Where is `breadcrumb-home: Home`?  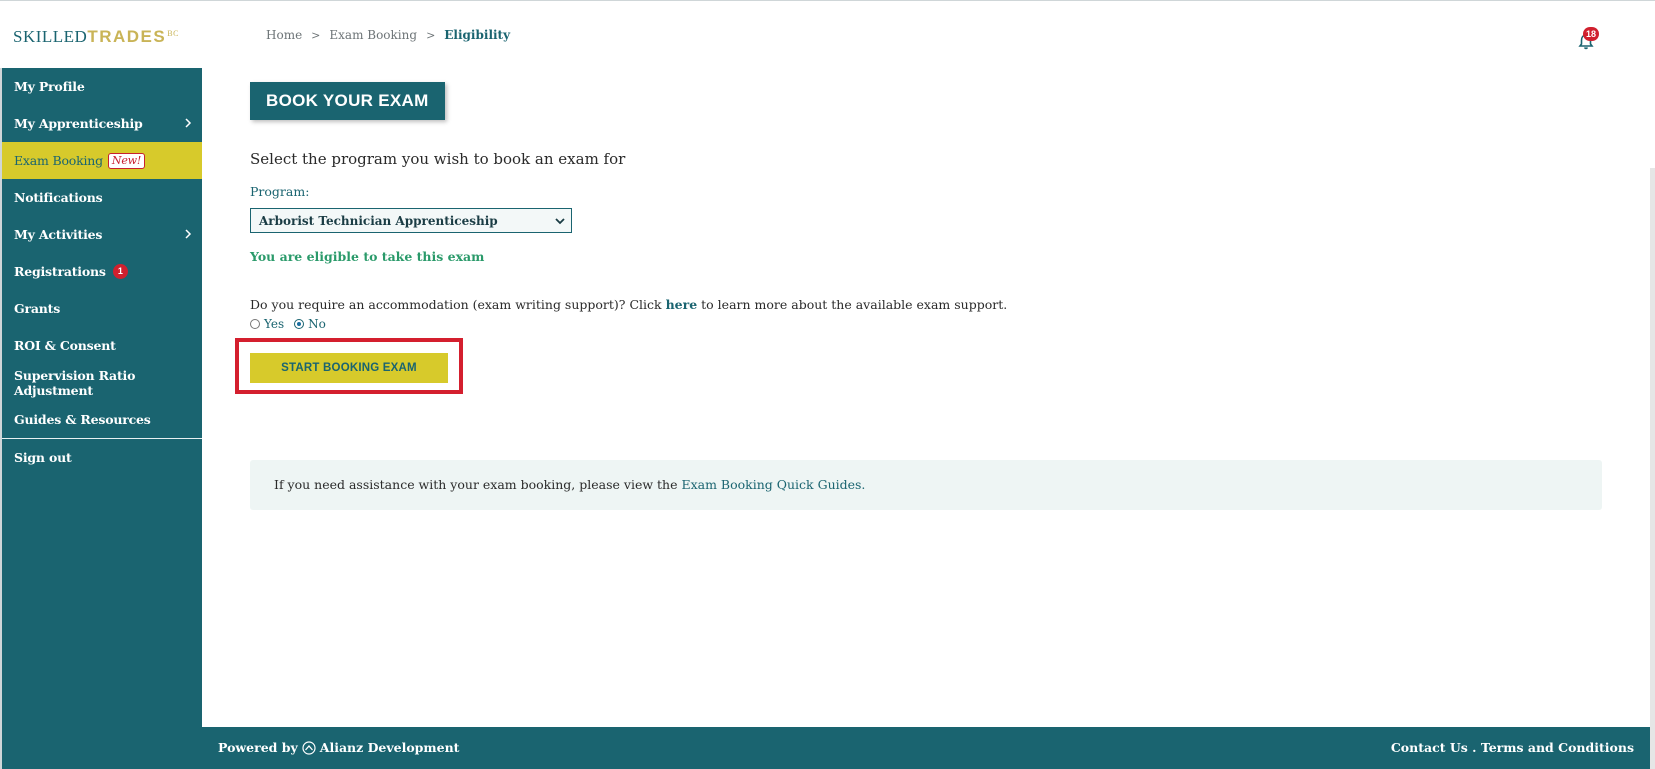 breadcrumb-home: Home is located at coordinates (284, 35).